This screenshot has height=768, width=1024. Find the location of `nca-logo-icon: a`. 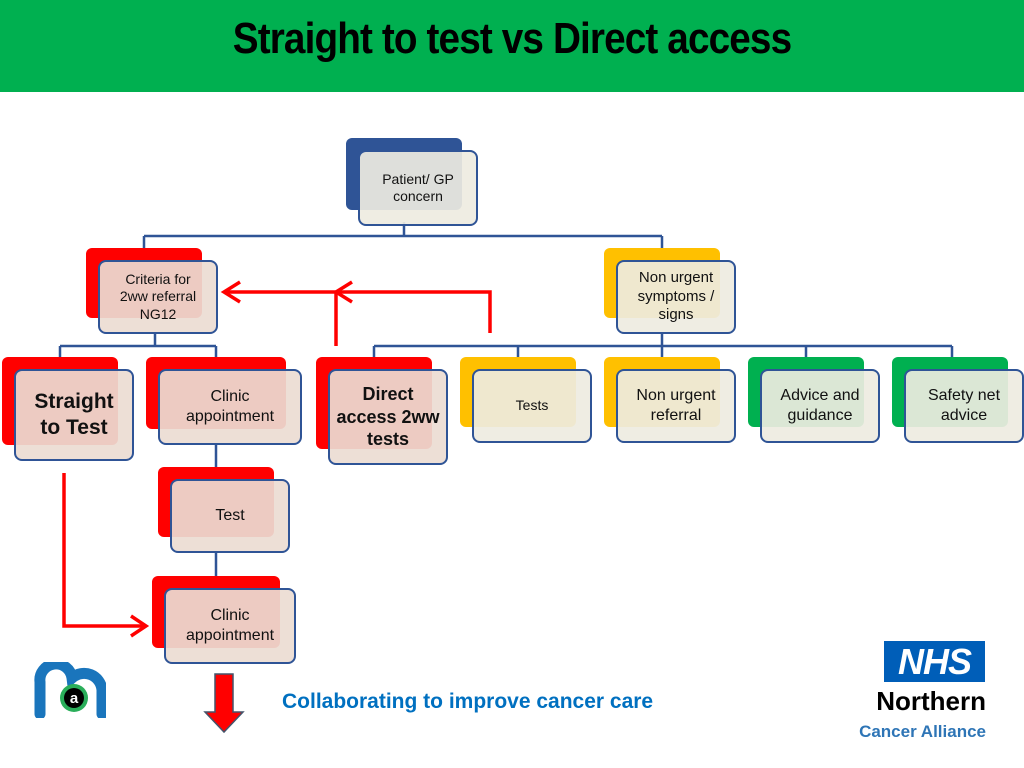

nca-logo-icon: a is located at coordinates (70, 690).